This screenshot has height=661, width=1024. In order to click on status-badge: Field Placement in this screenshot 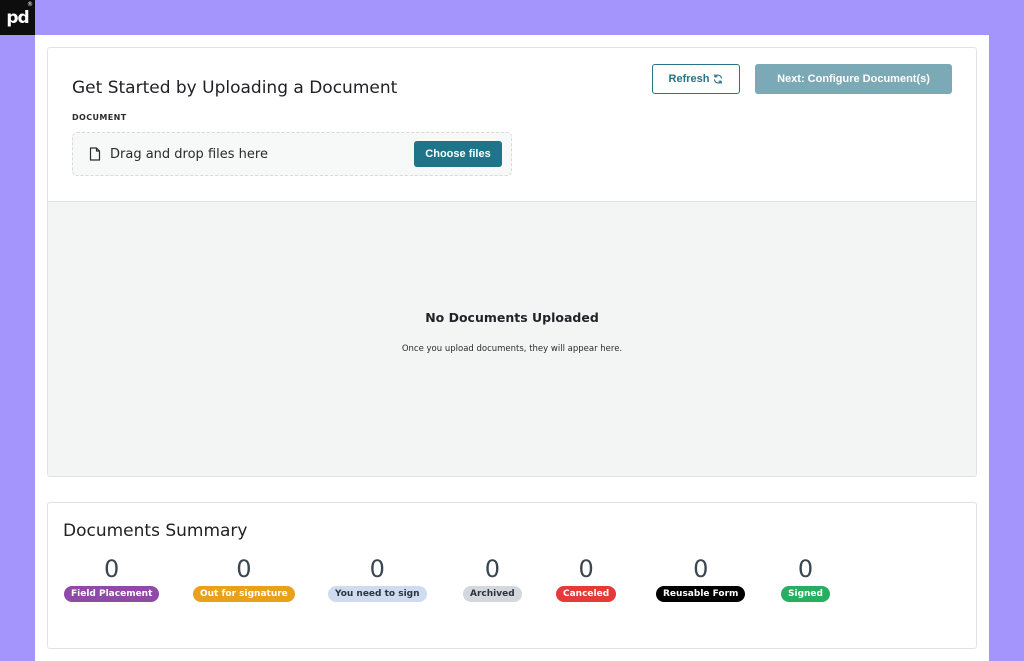, I will do `click(112, 594)`.